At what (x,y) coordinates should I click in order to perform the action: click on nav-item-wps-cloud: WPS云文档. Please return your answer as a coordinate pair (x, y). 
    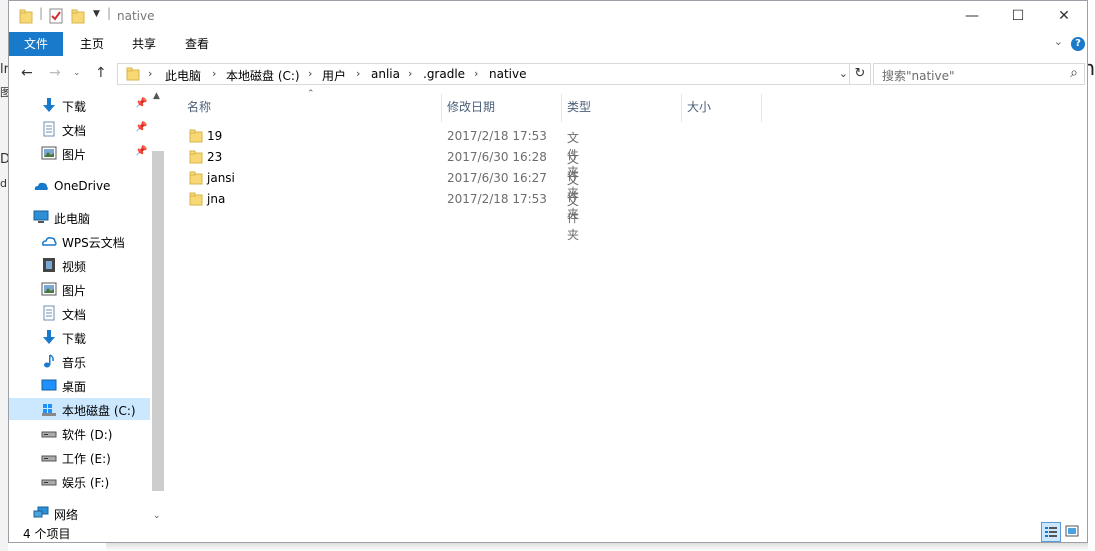
    Looking at the image, I should click on (79, 241).